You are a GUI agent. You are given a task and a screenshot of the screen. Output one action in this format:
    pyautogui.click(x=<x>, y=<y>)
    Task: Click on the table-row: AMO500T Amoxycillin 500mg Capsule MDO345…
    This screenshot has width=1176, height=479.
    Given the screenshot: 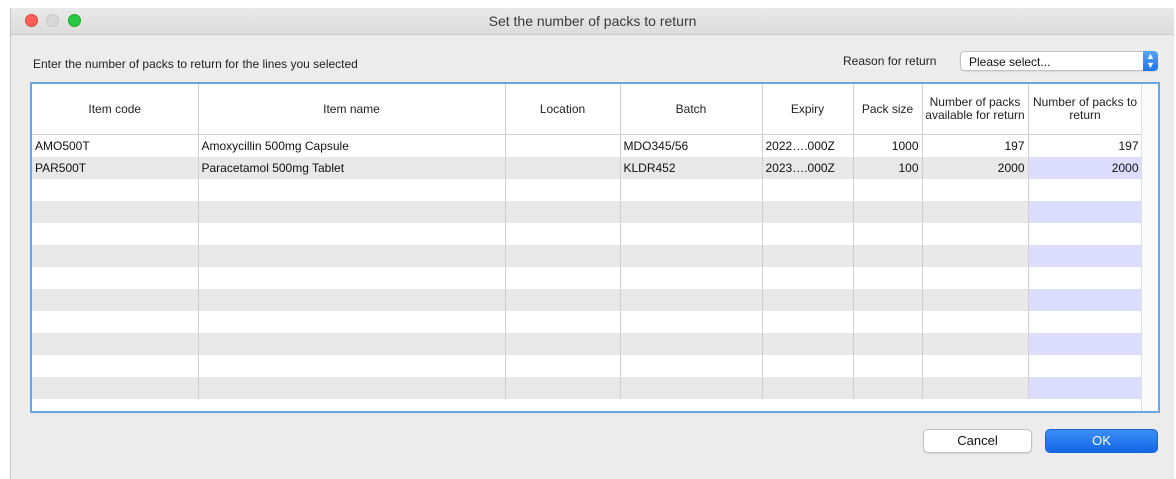 What is the action you would take?
    pyautogui.click(x=587, y=145)
    